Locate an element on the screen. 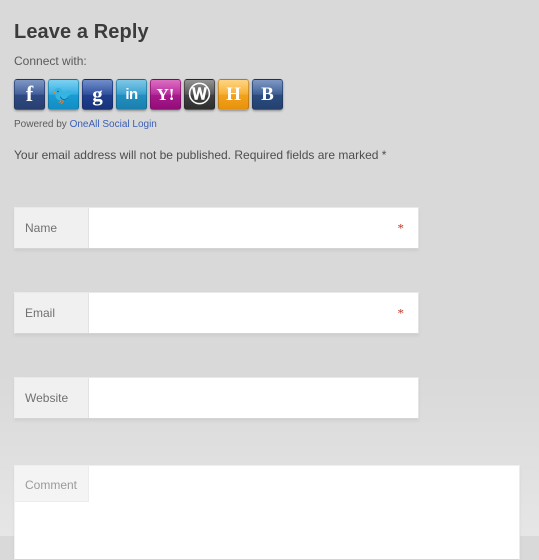  linkedin-icon: in is located at coordinates (131, 94).